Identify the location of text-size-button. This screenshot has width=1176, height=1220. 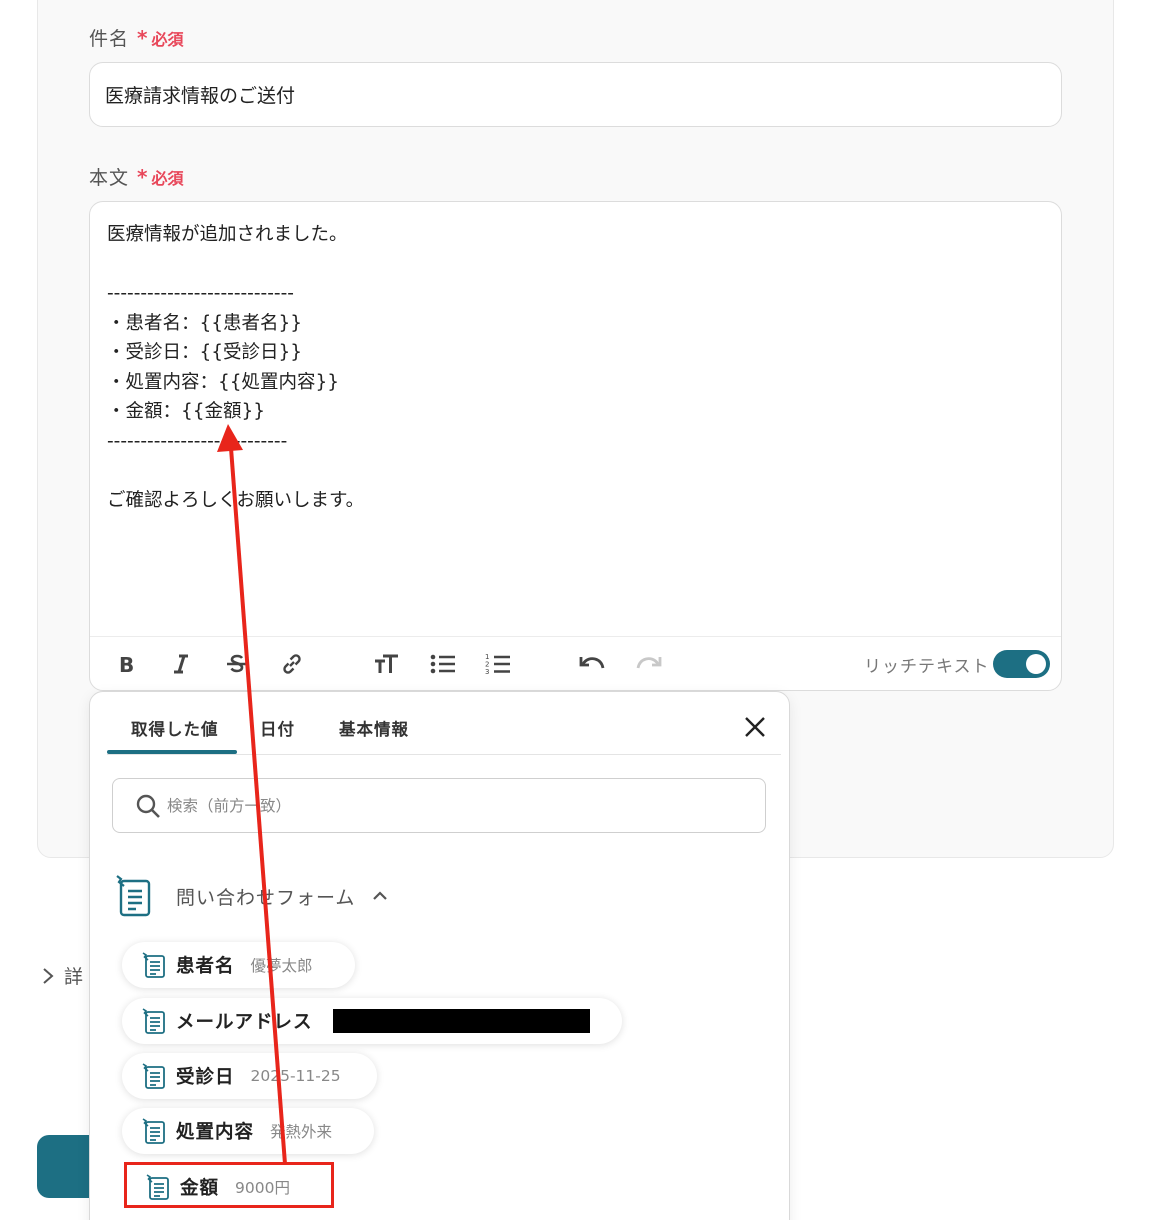
(387, 664).